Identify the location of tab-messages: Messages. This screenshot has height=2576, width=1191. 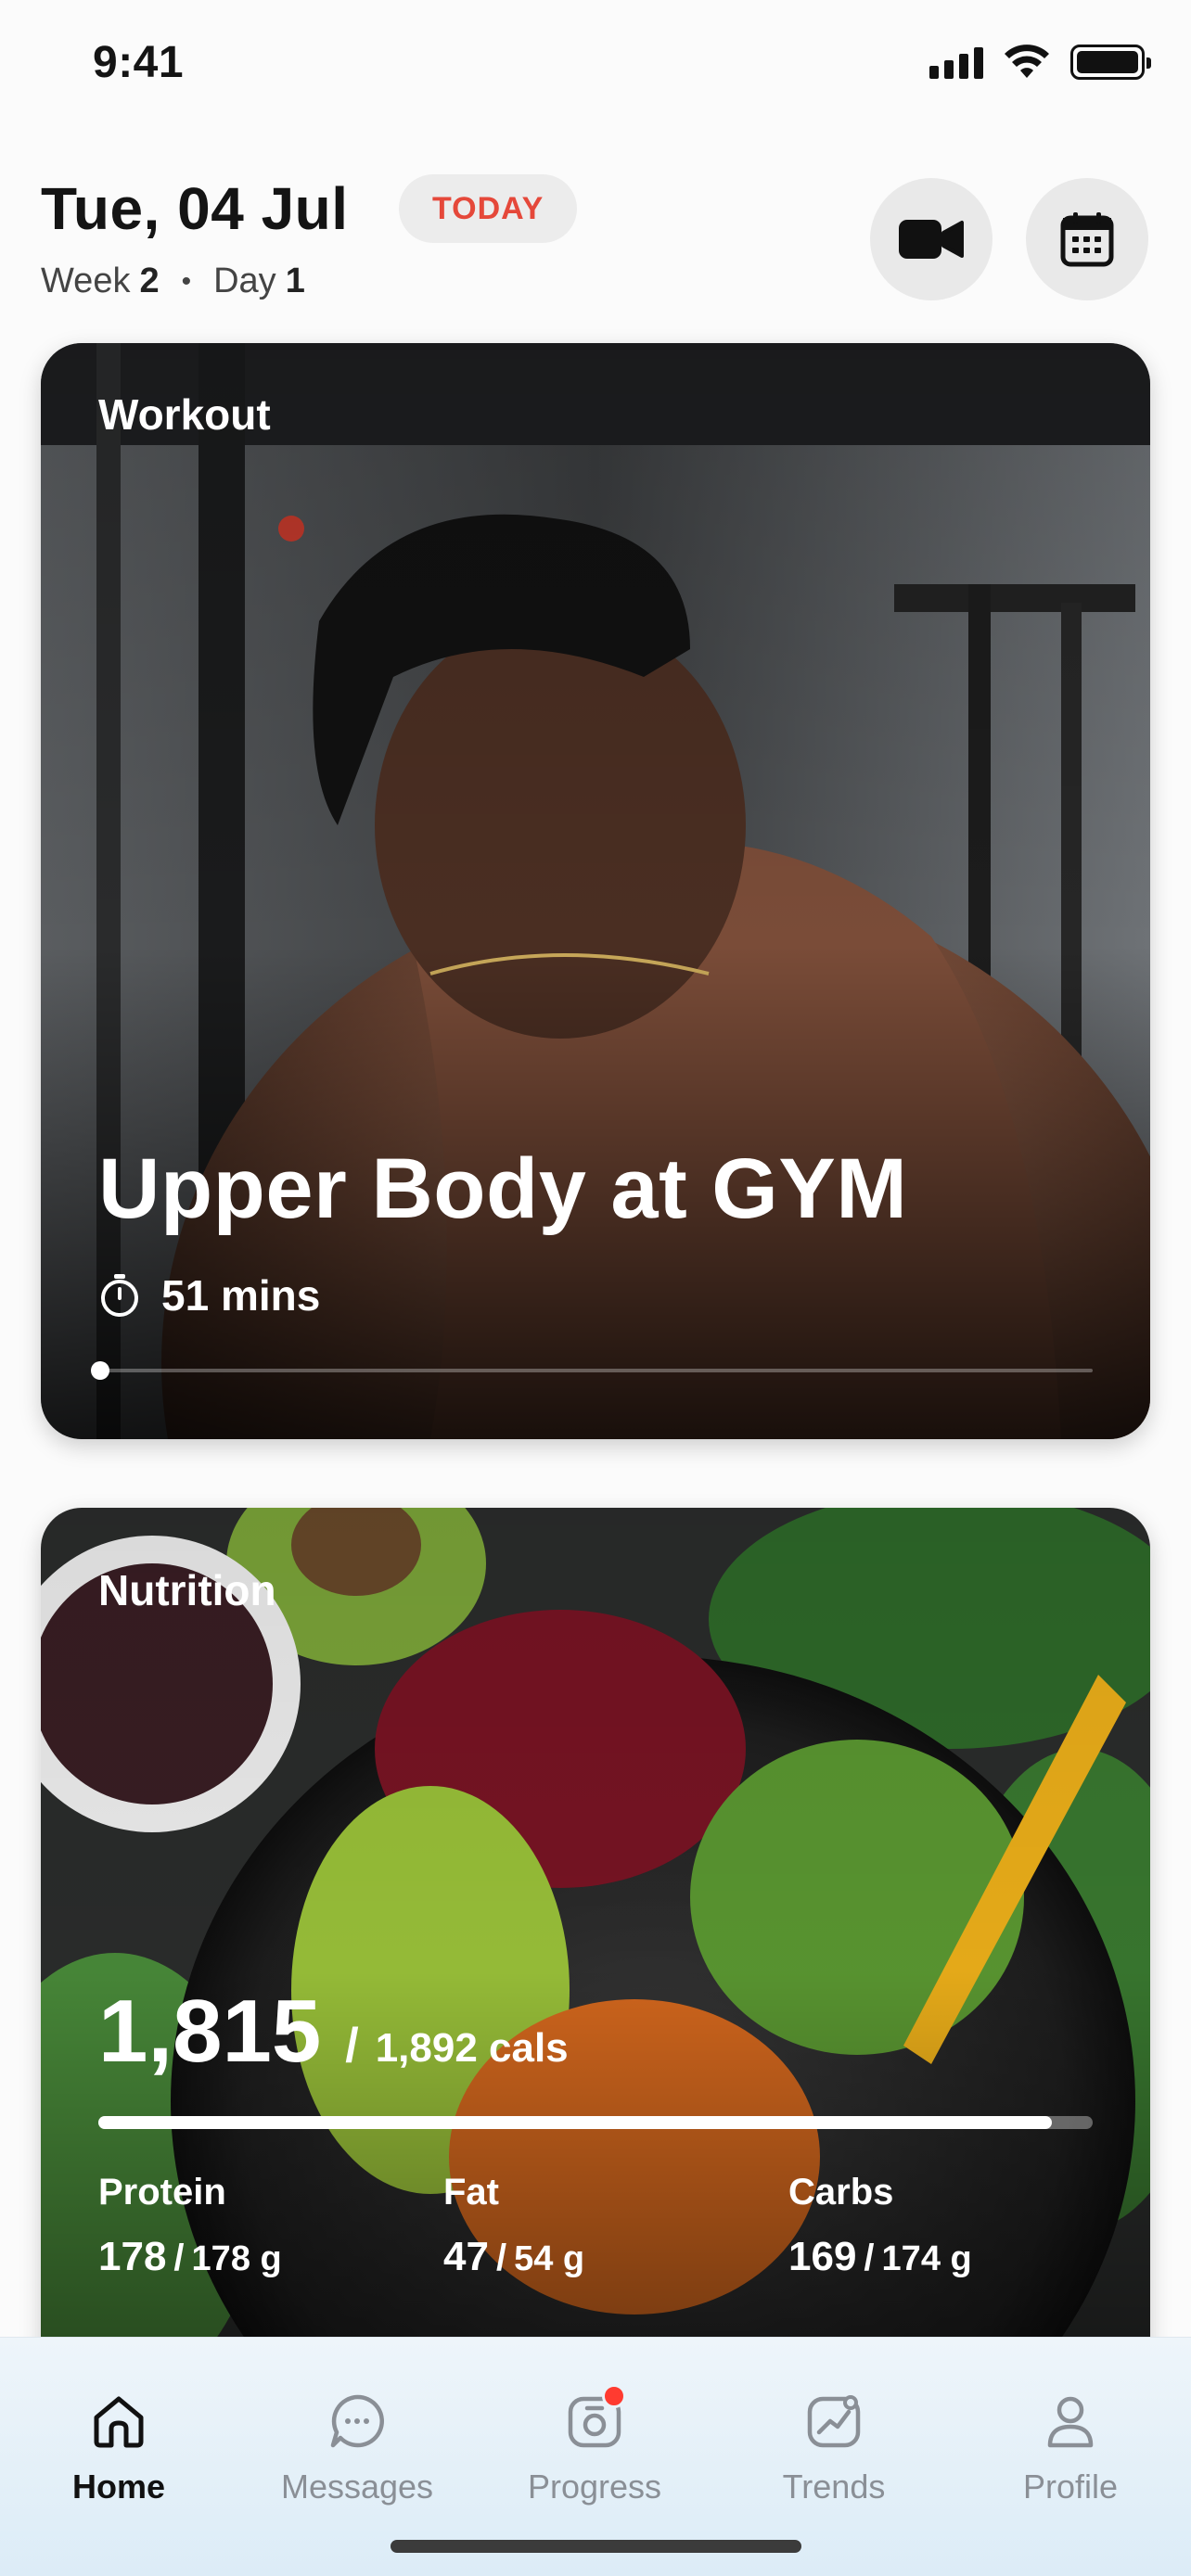
(357, 2426).